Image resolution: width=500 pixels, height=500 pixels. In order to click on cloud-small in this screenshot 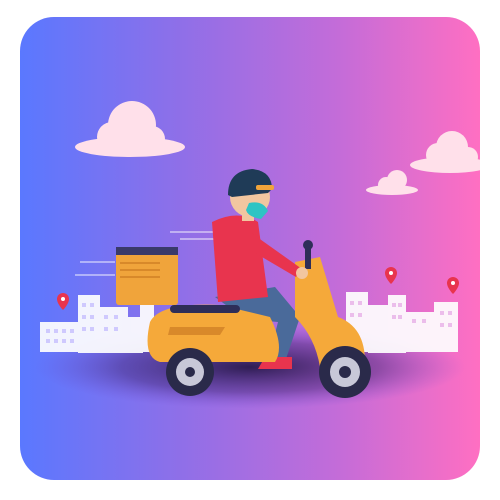, I will do `click(392, 182)`.